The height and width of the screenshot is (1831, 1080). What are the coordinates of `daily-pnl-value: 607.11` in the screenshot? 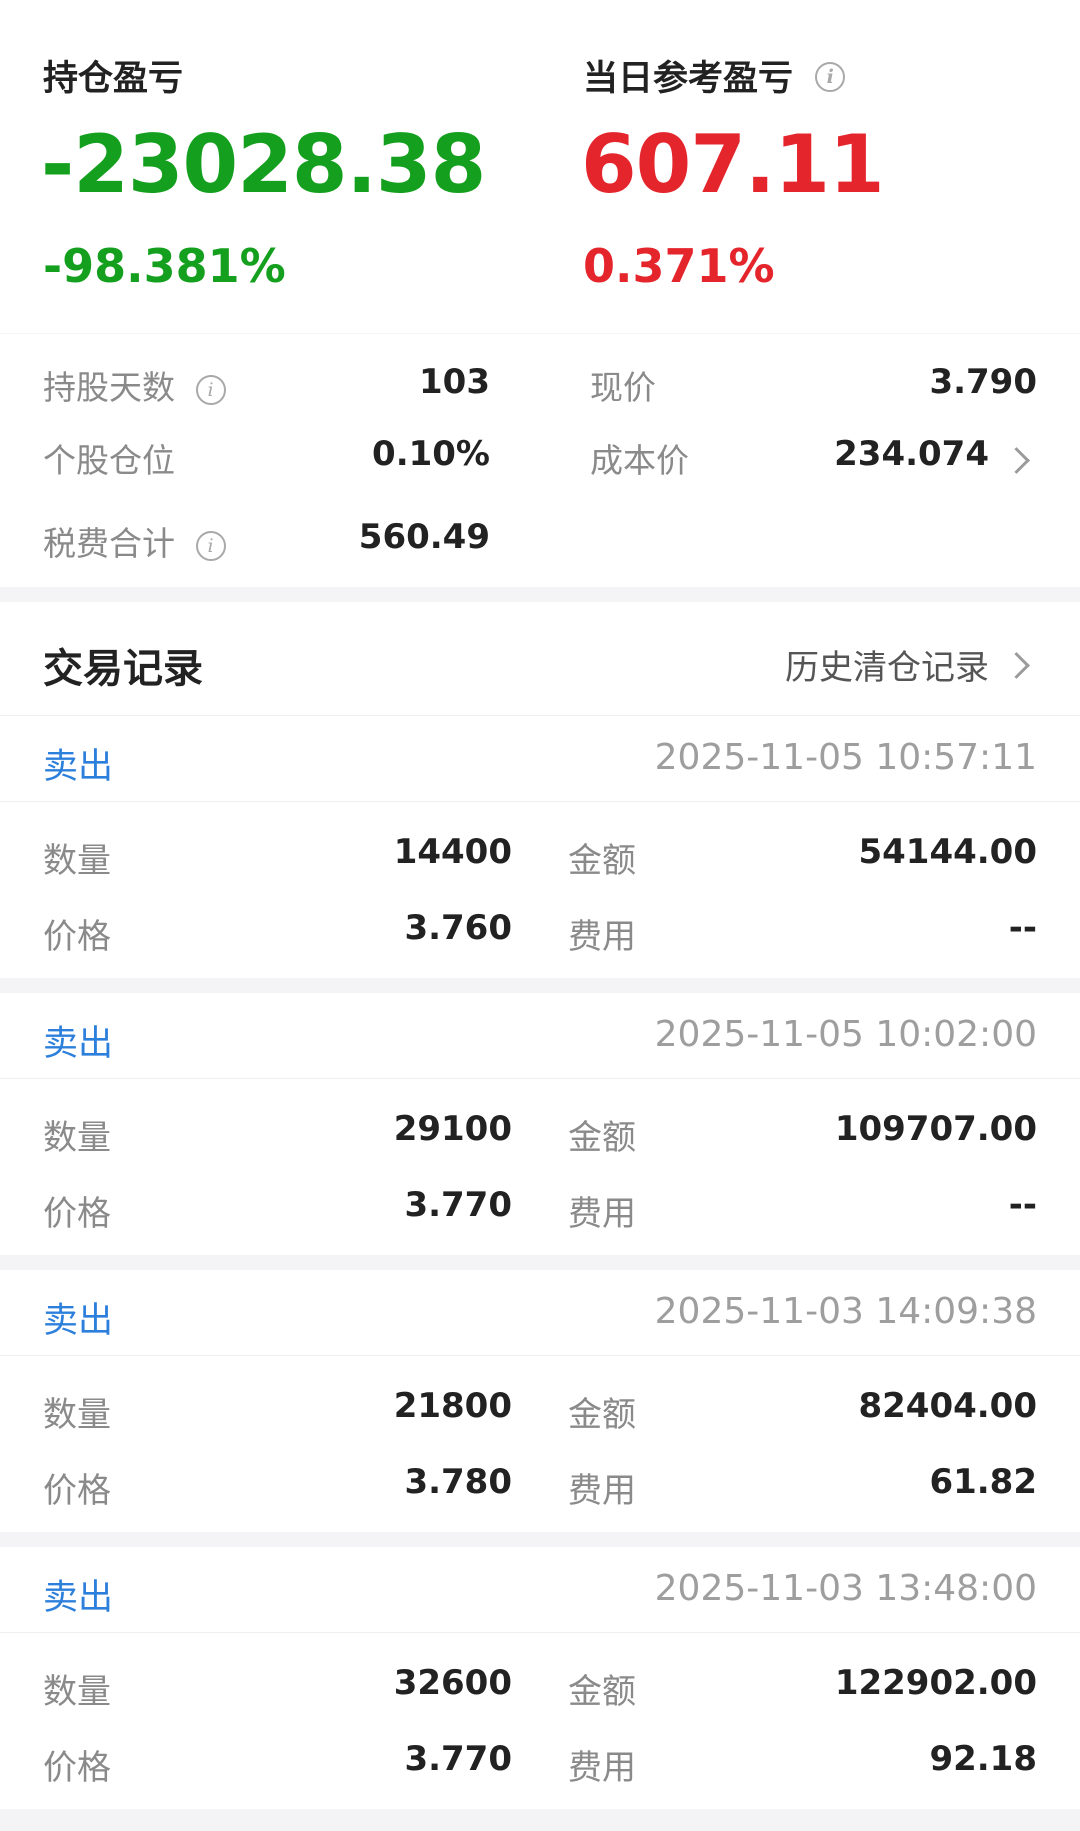 It's located at (733, 164).